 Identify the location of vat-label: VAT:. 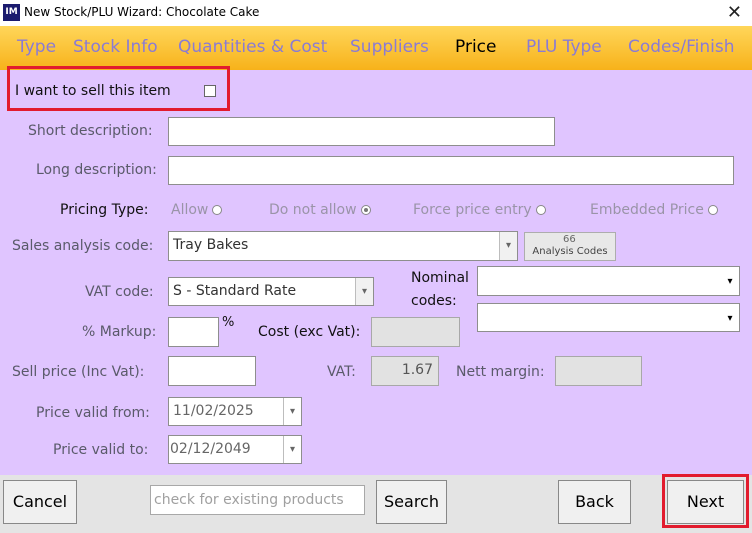
(341, 372).